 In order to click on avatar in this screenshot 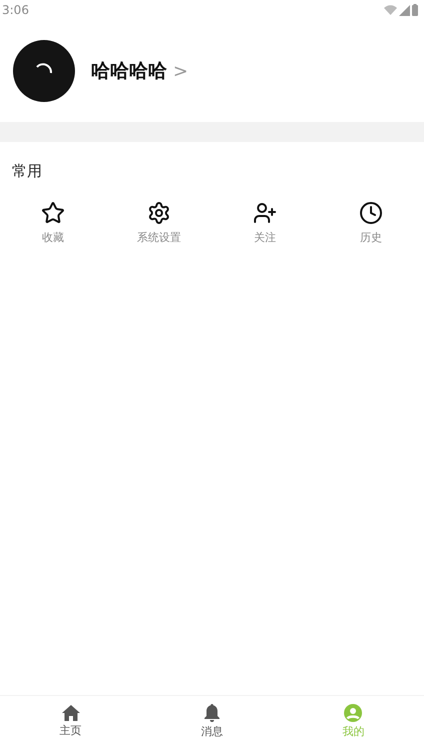, I will do `click(44, 71)`.